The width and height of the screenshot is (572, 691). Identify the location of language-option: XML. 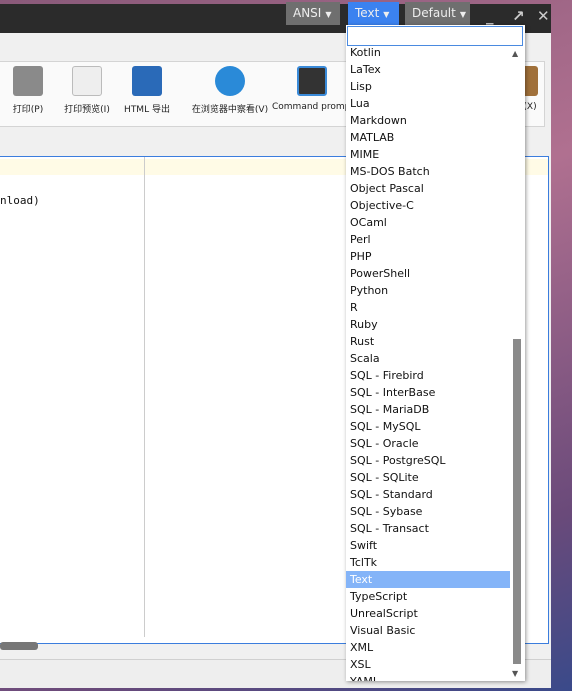
(428, 647).